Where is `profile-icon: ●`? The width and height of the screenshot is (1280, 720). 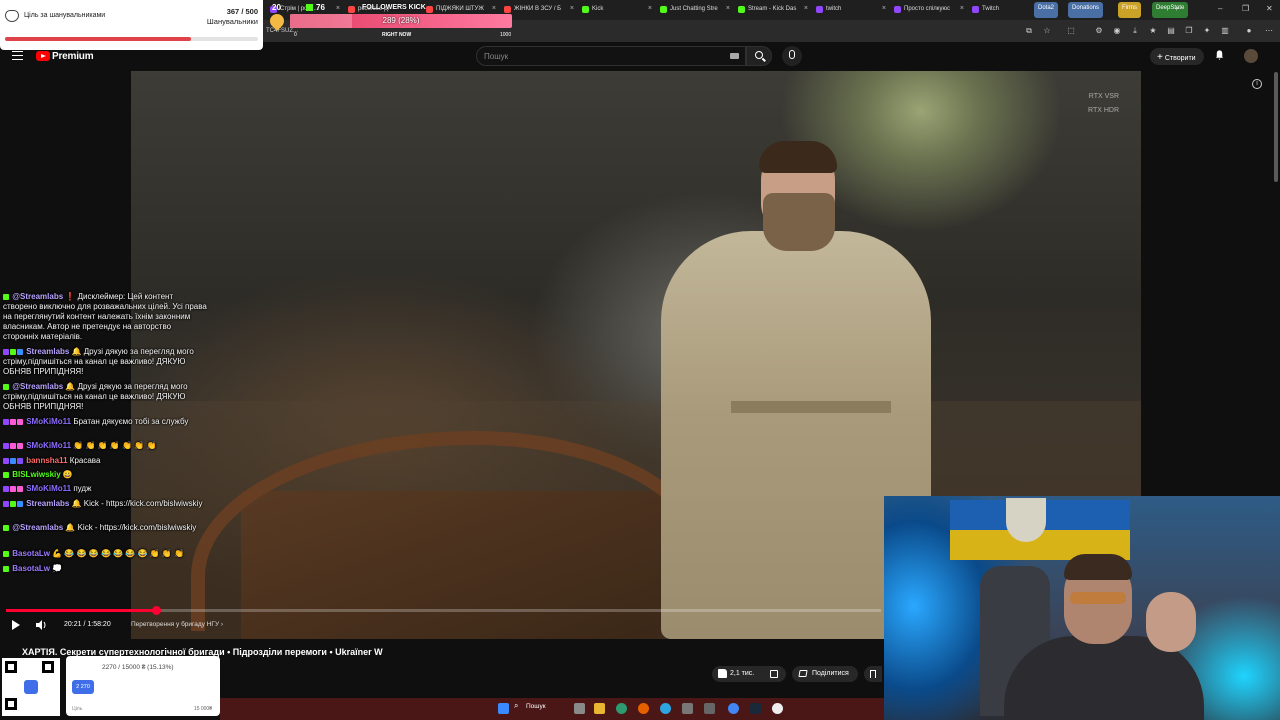
profile-icon: ● is located at coordinates (1249, 31).